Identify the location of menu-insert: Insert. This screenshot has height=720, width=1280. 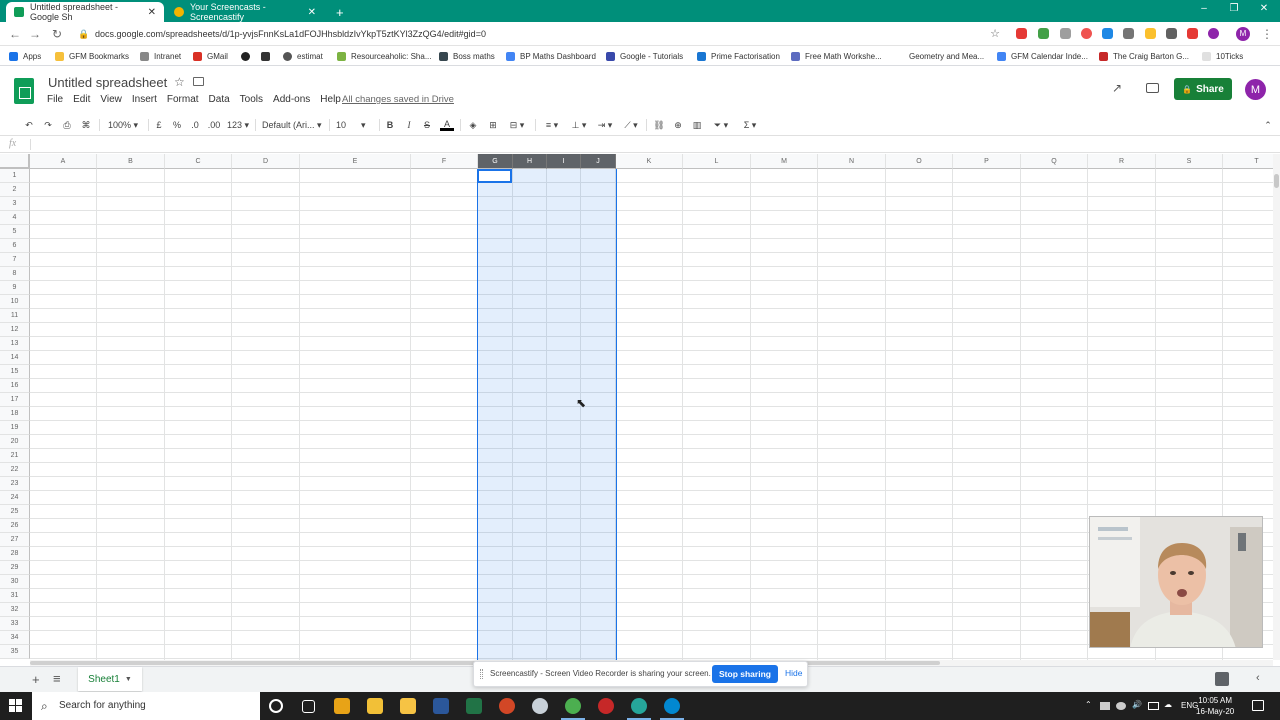
(144, 99).